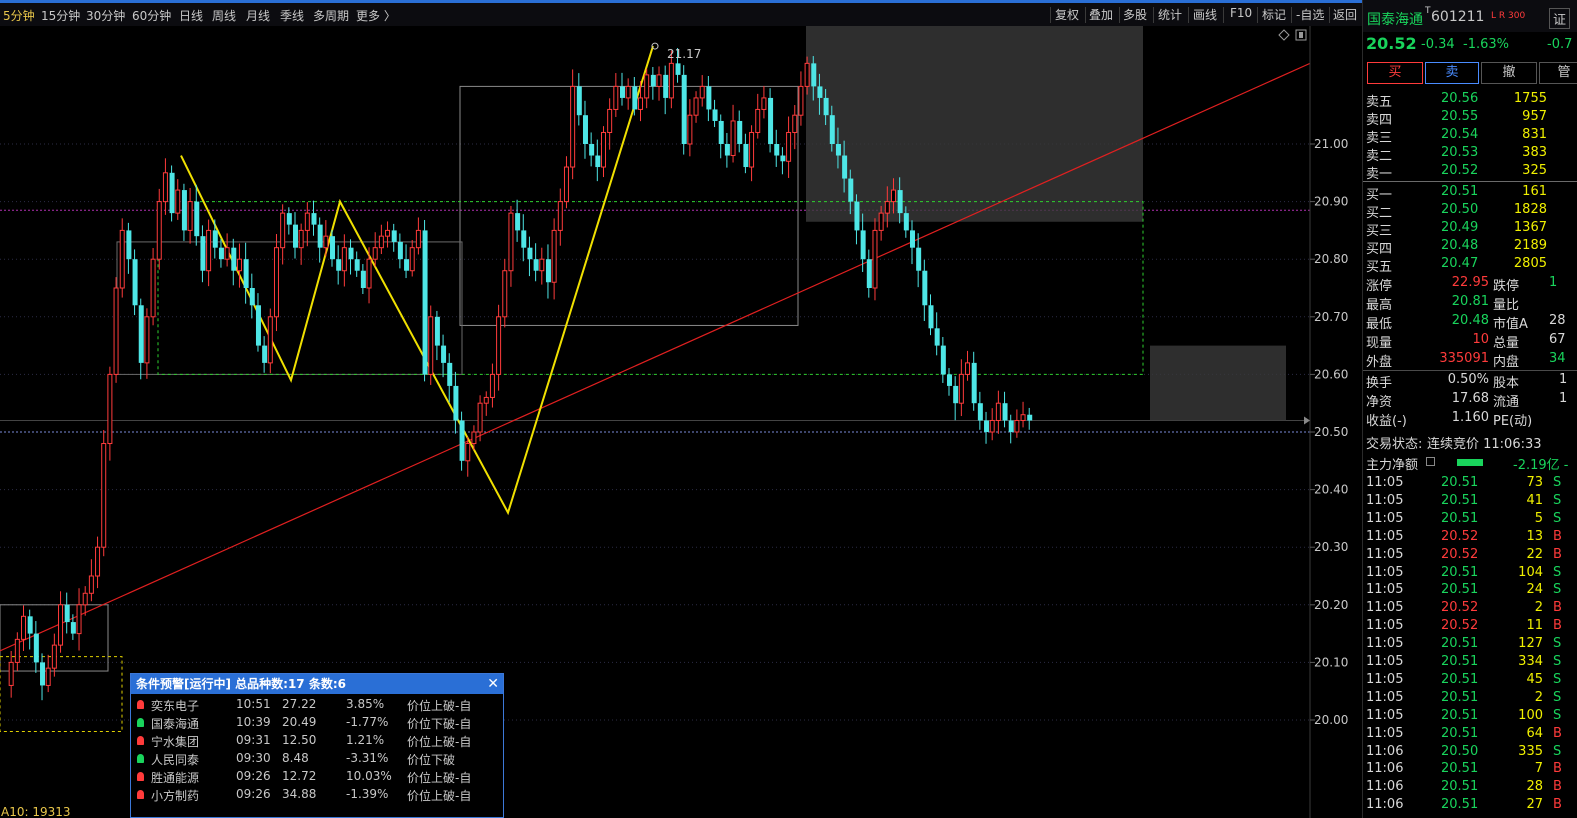  What do you see at coordinates (1452, 73) in the screenshot?
I see `sell-button: 卖` at bounding box center [1452, 73].